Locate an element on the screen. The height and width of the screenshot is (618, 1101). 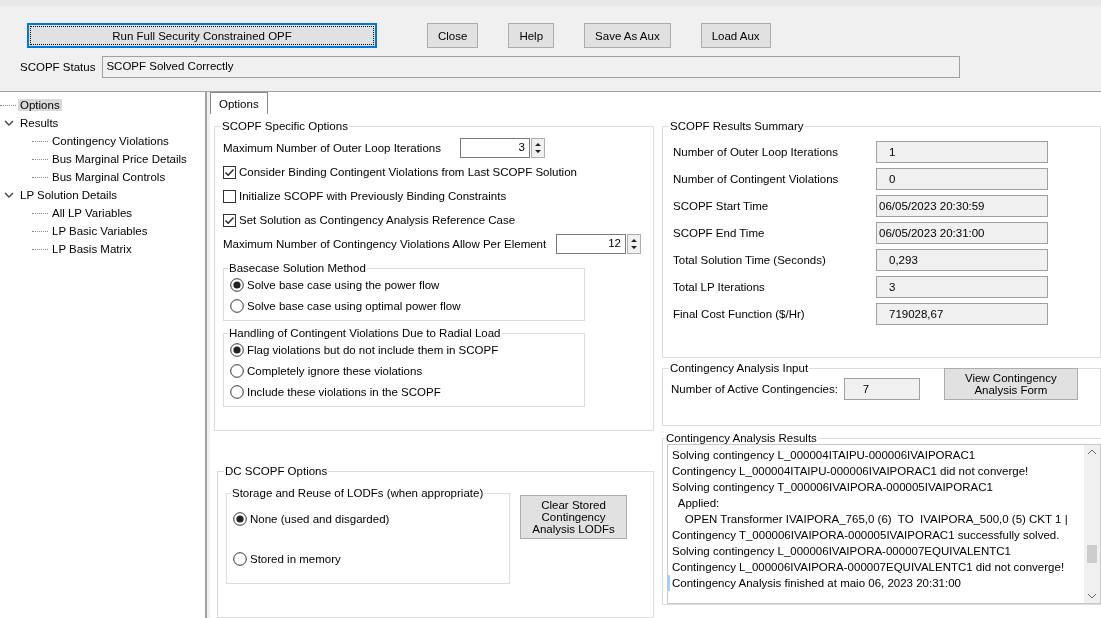
summary-label: Number of Outer Loop Iterations is located at coordinates (756, 151).